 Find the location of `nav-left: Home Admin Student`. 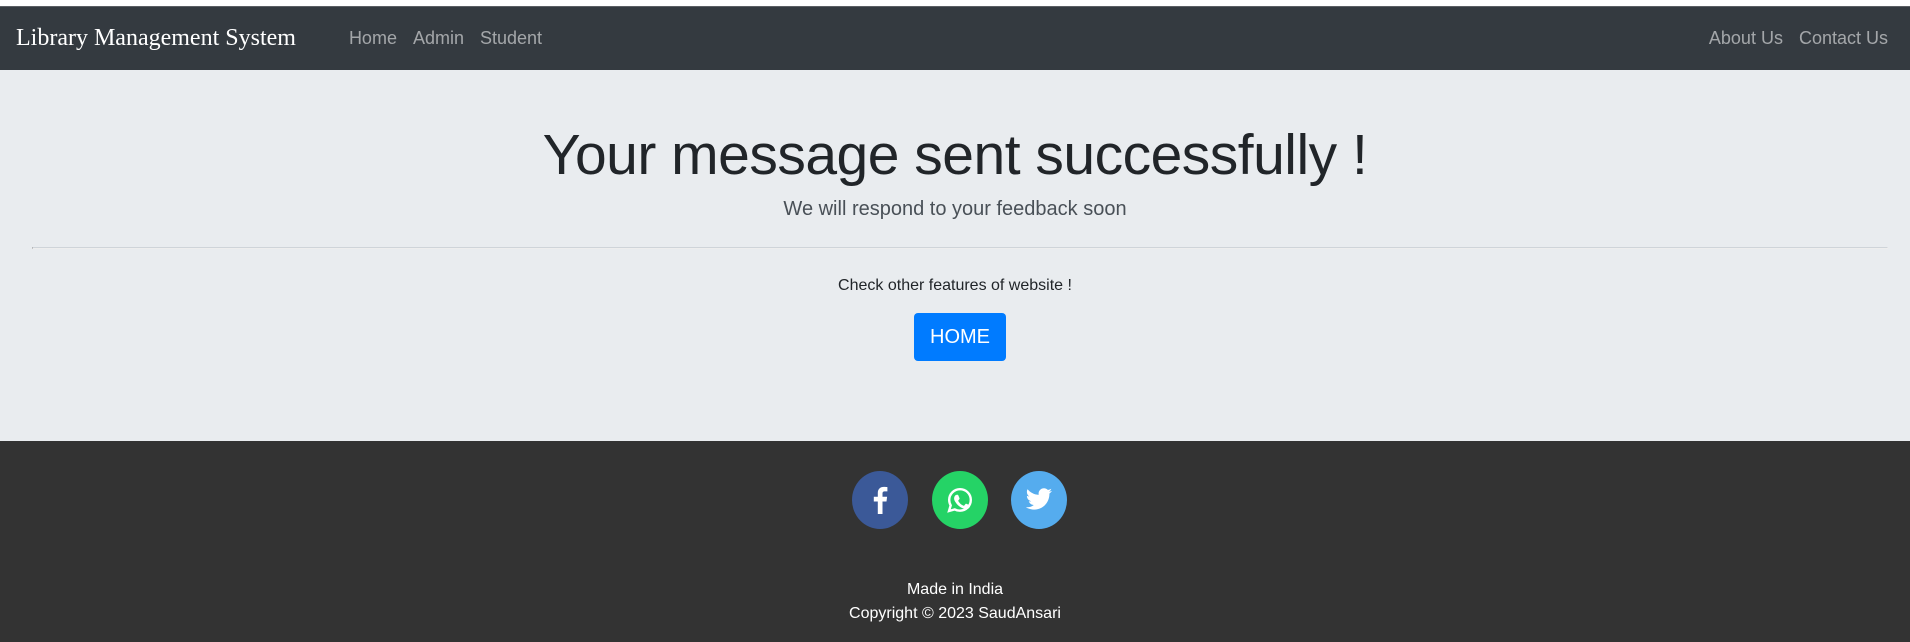

nav-left: Home Admin Student is located at coordinates (445, 38).